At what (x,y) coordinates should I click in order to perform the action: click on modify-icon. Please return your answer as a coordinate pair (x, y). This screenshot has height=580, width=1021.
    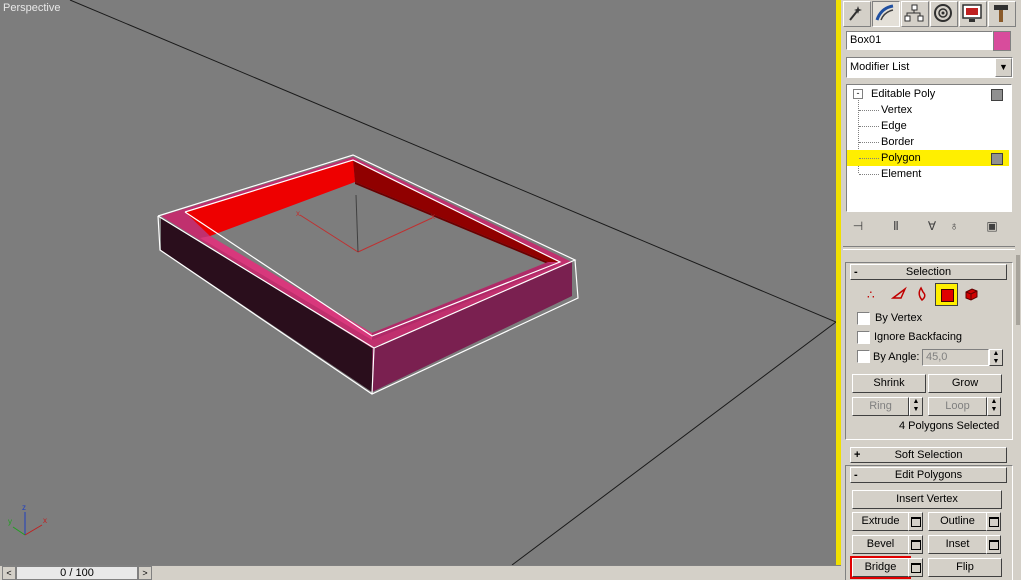
    Looking at the image, I should click on (884, 12).